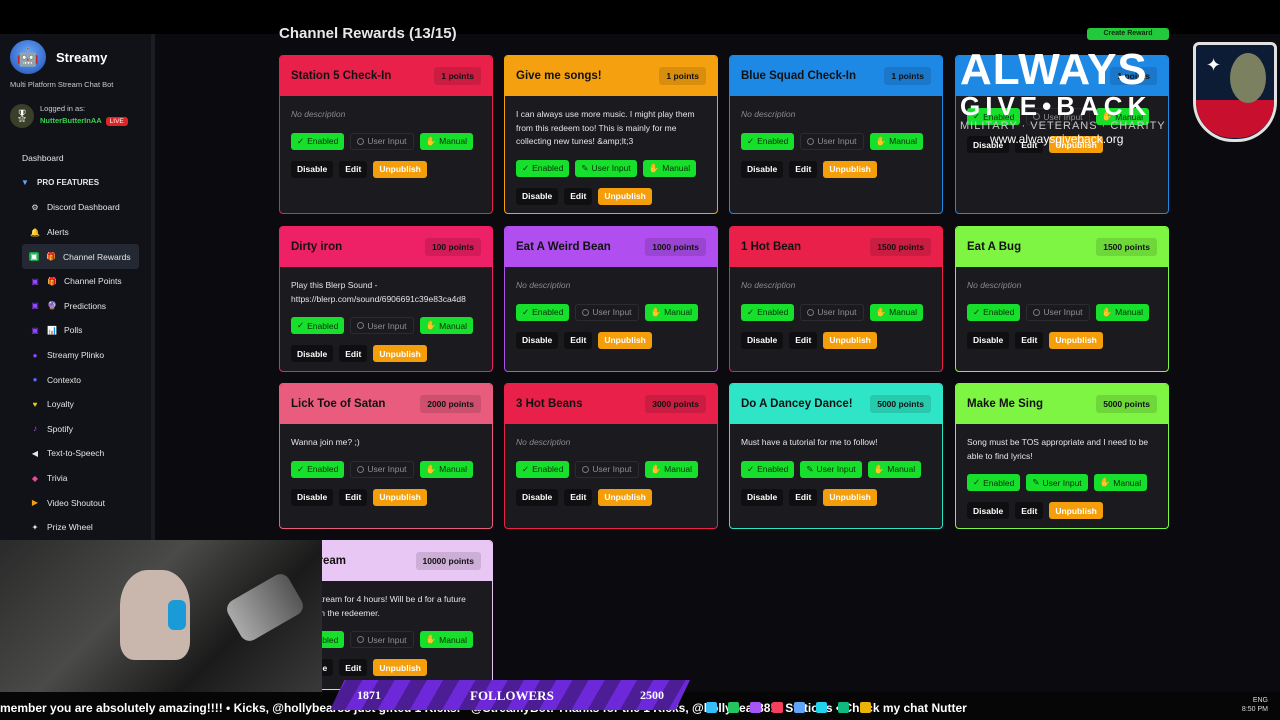  Describe the element at coordinates (75, 183) in the screenshot. I see `nav-pro-features: ▼ PRO FEATURES` at that location.